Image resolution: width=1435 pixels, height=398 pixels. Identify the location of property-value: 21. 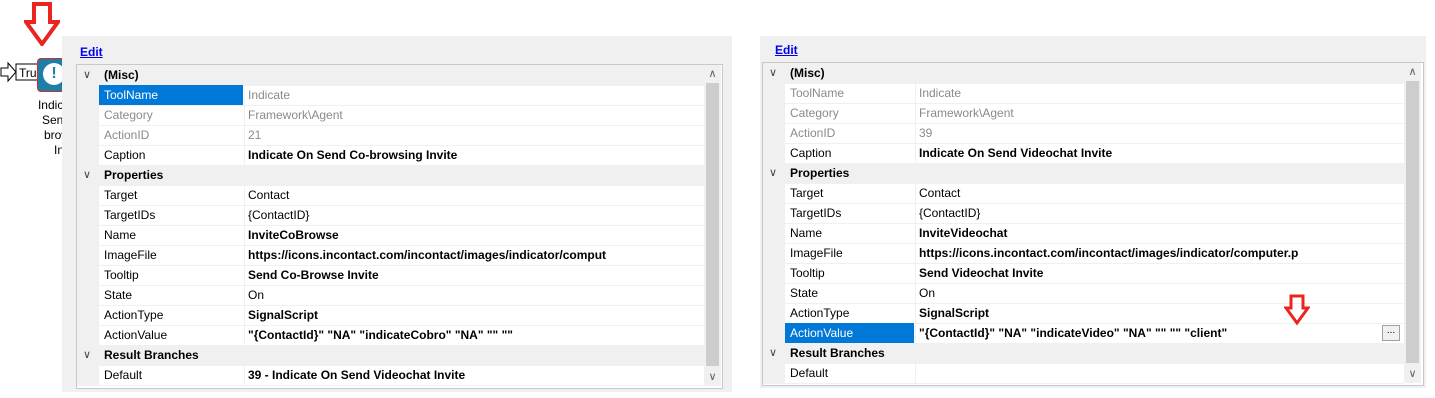
(474, 135).